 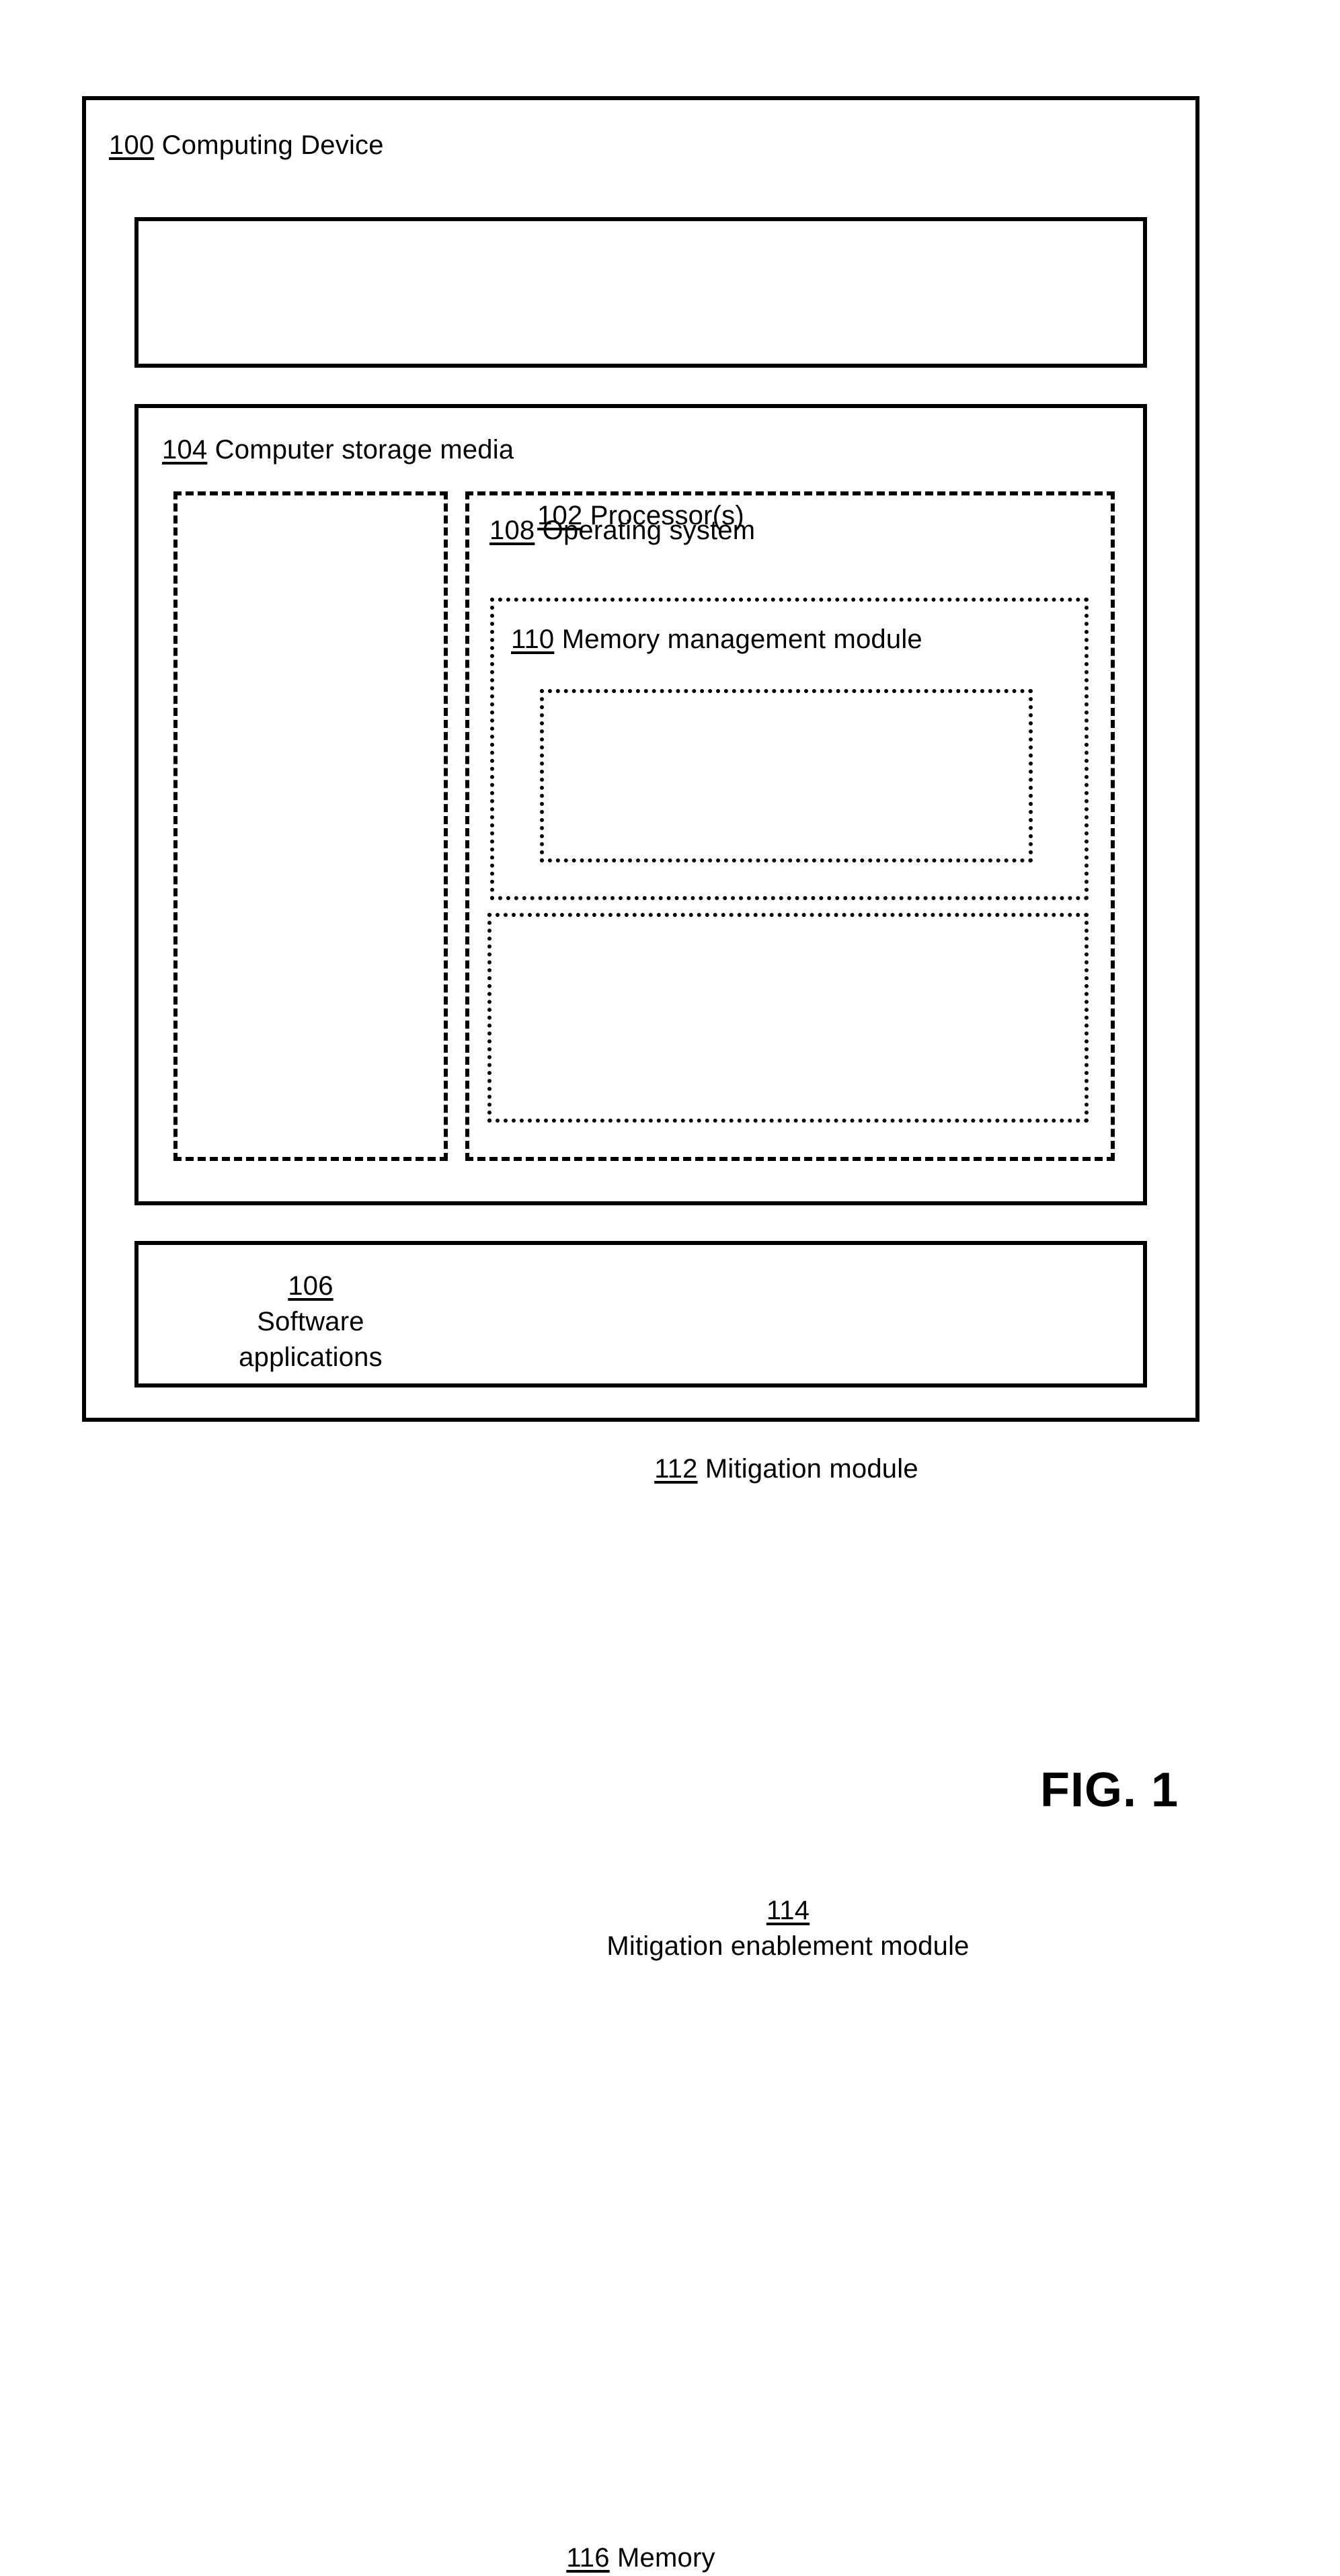 What do you see at coordinates (701, 1469) in the screenshot?
I see `mitigation-module-spacer` at bounding box center [701, 1469].